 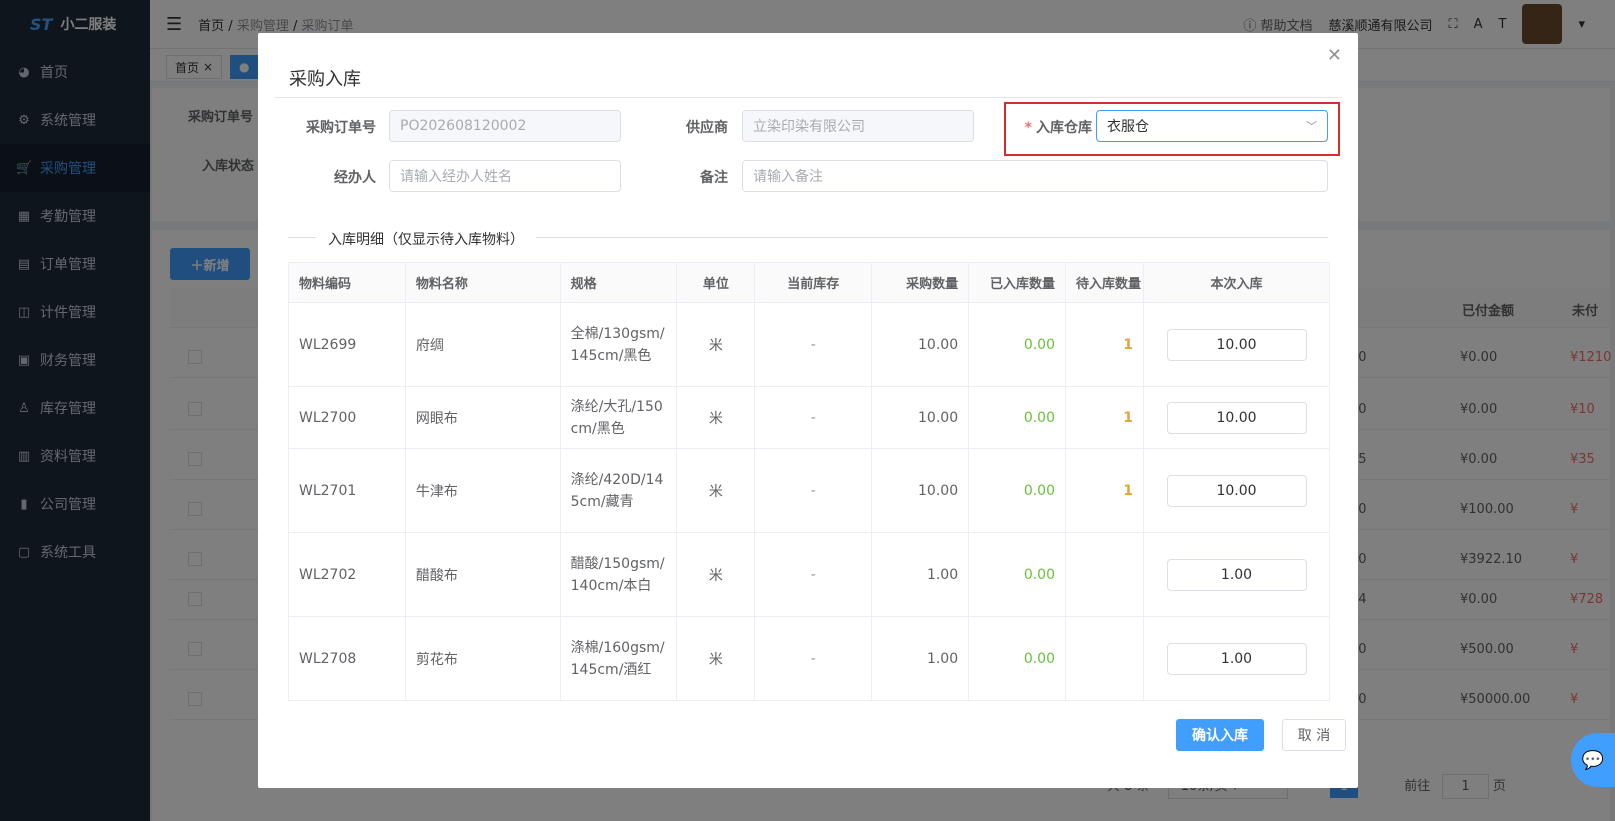 What do you see at coordinates (1104, 282) in the screenshot?
I see `column-header: 待入库数量` at bounding box center [1104, 282].